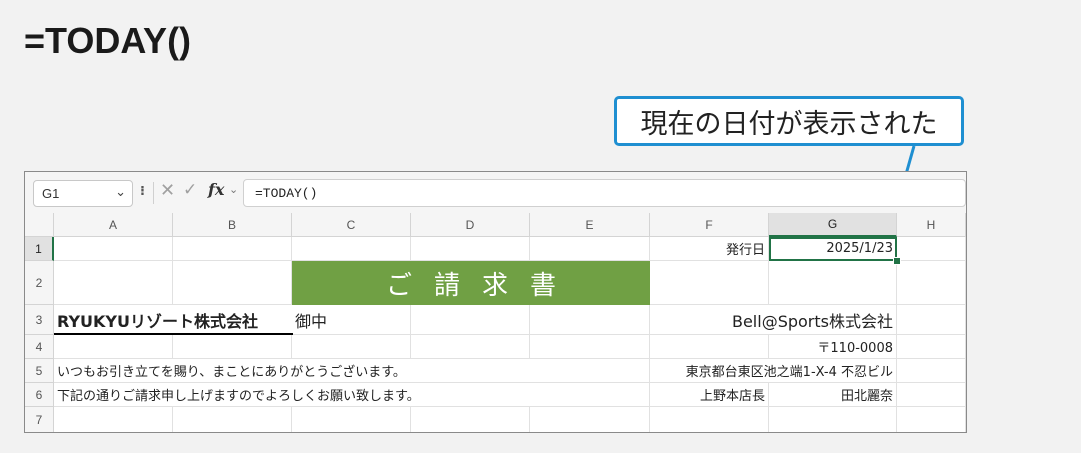  Describe the element at coordinates (931, 225) in the screenshot. I see `column-header-h: H` at that location.